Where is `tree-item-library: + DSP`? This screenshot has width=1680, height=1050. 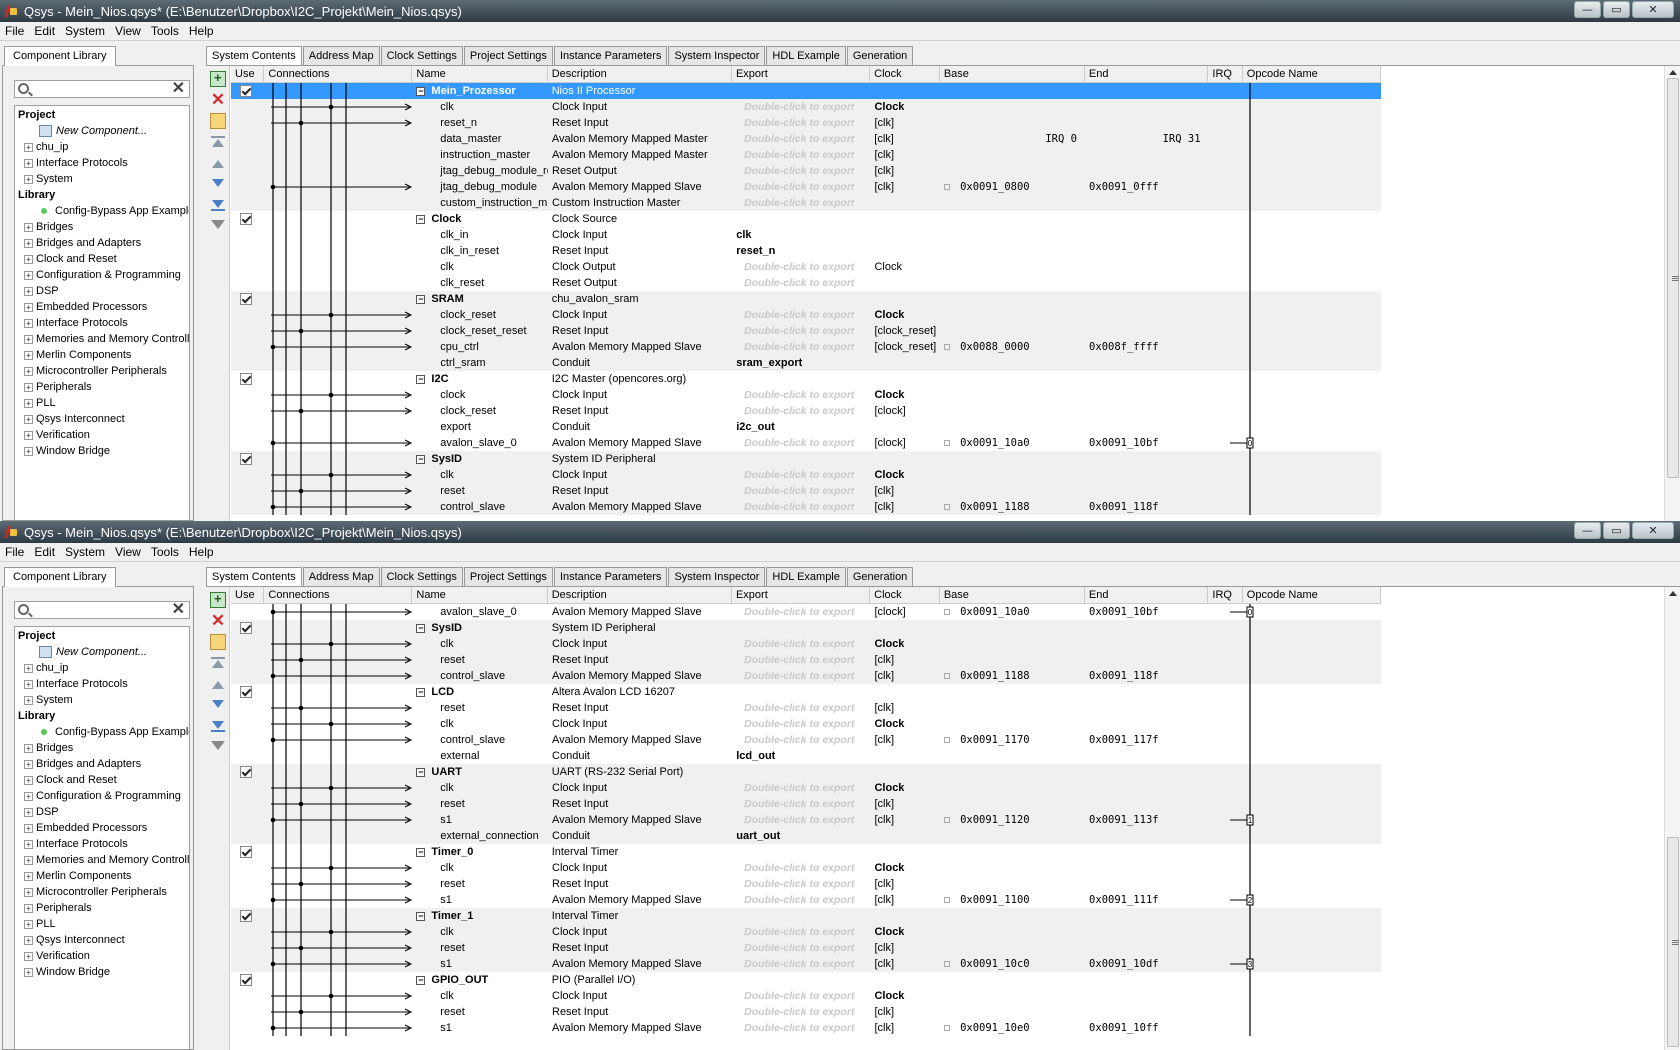
tree-item-library: + DSP is located at coordinates (102, 812).